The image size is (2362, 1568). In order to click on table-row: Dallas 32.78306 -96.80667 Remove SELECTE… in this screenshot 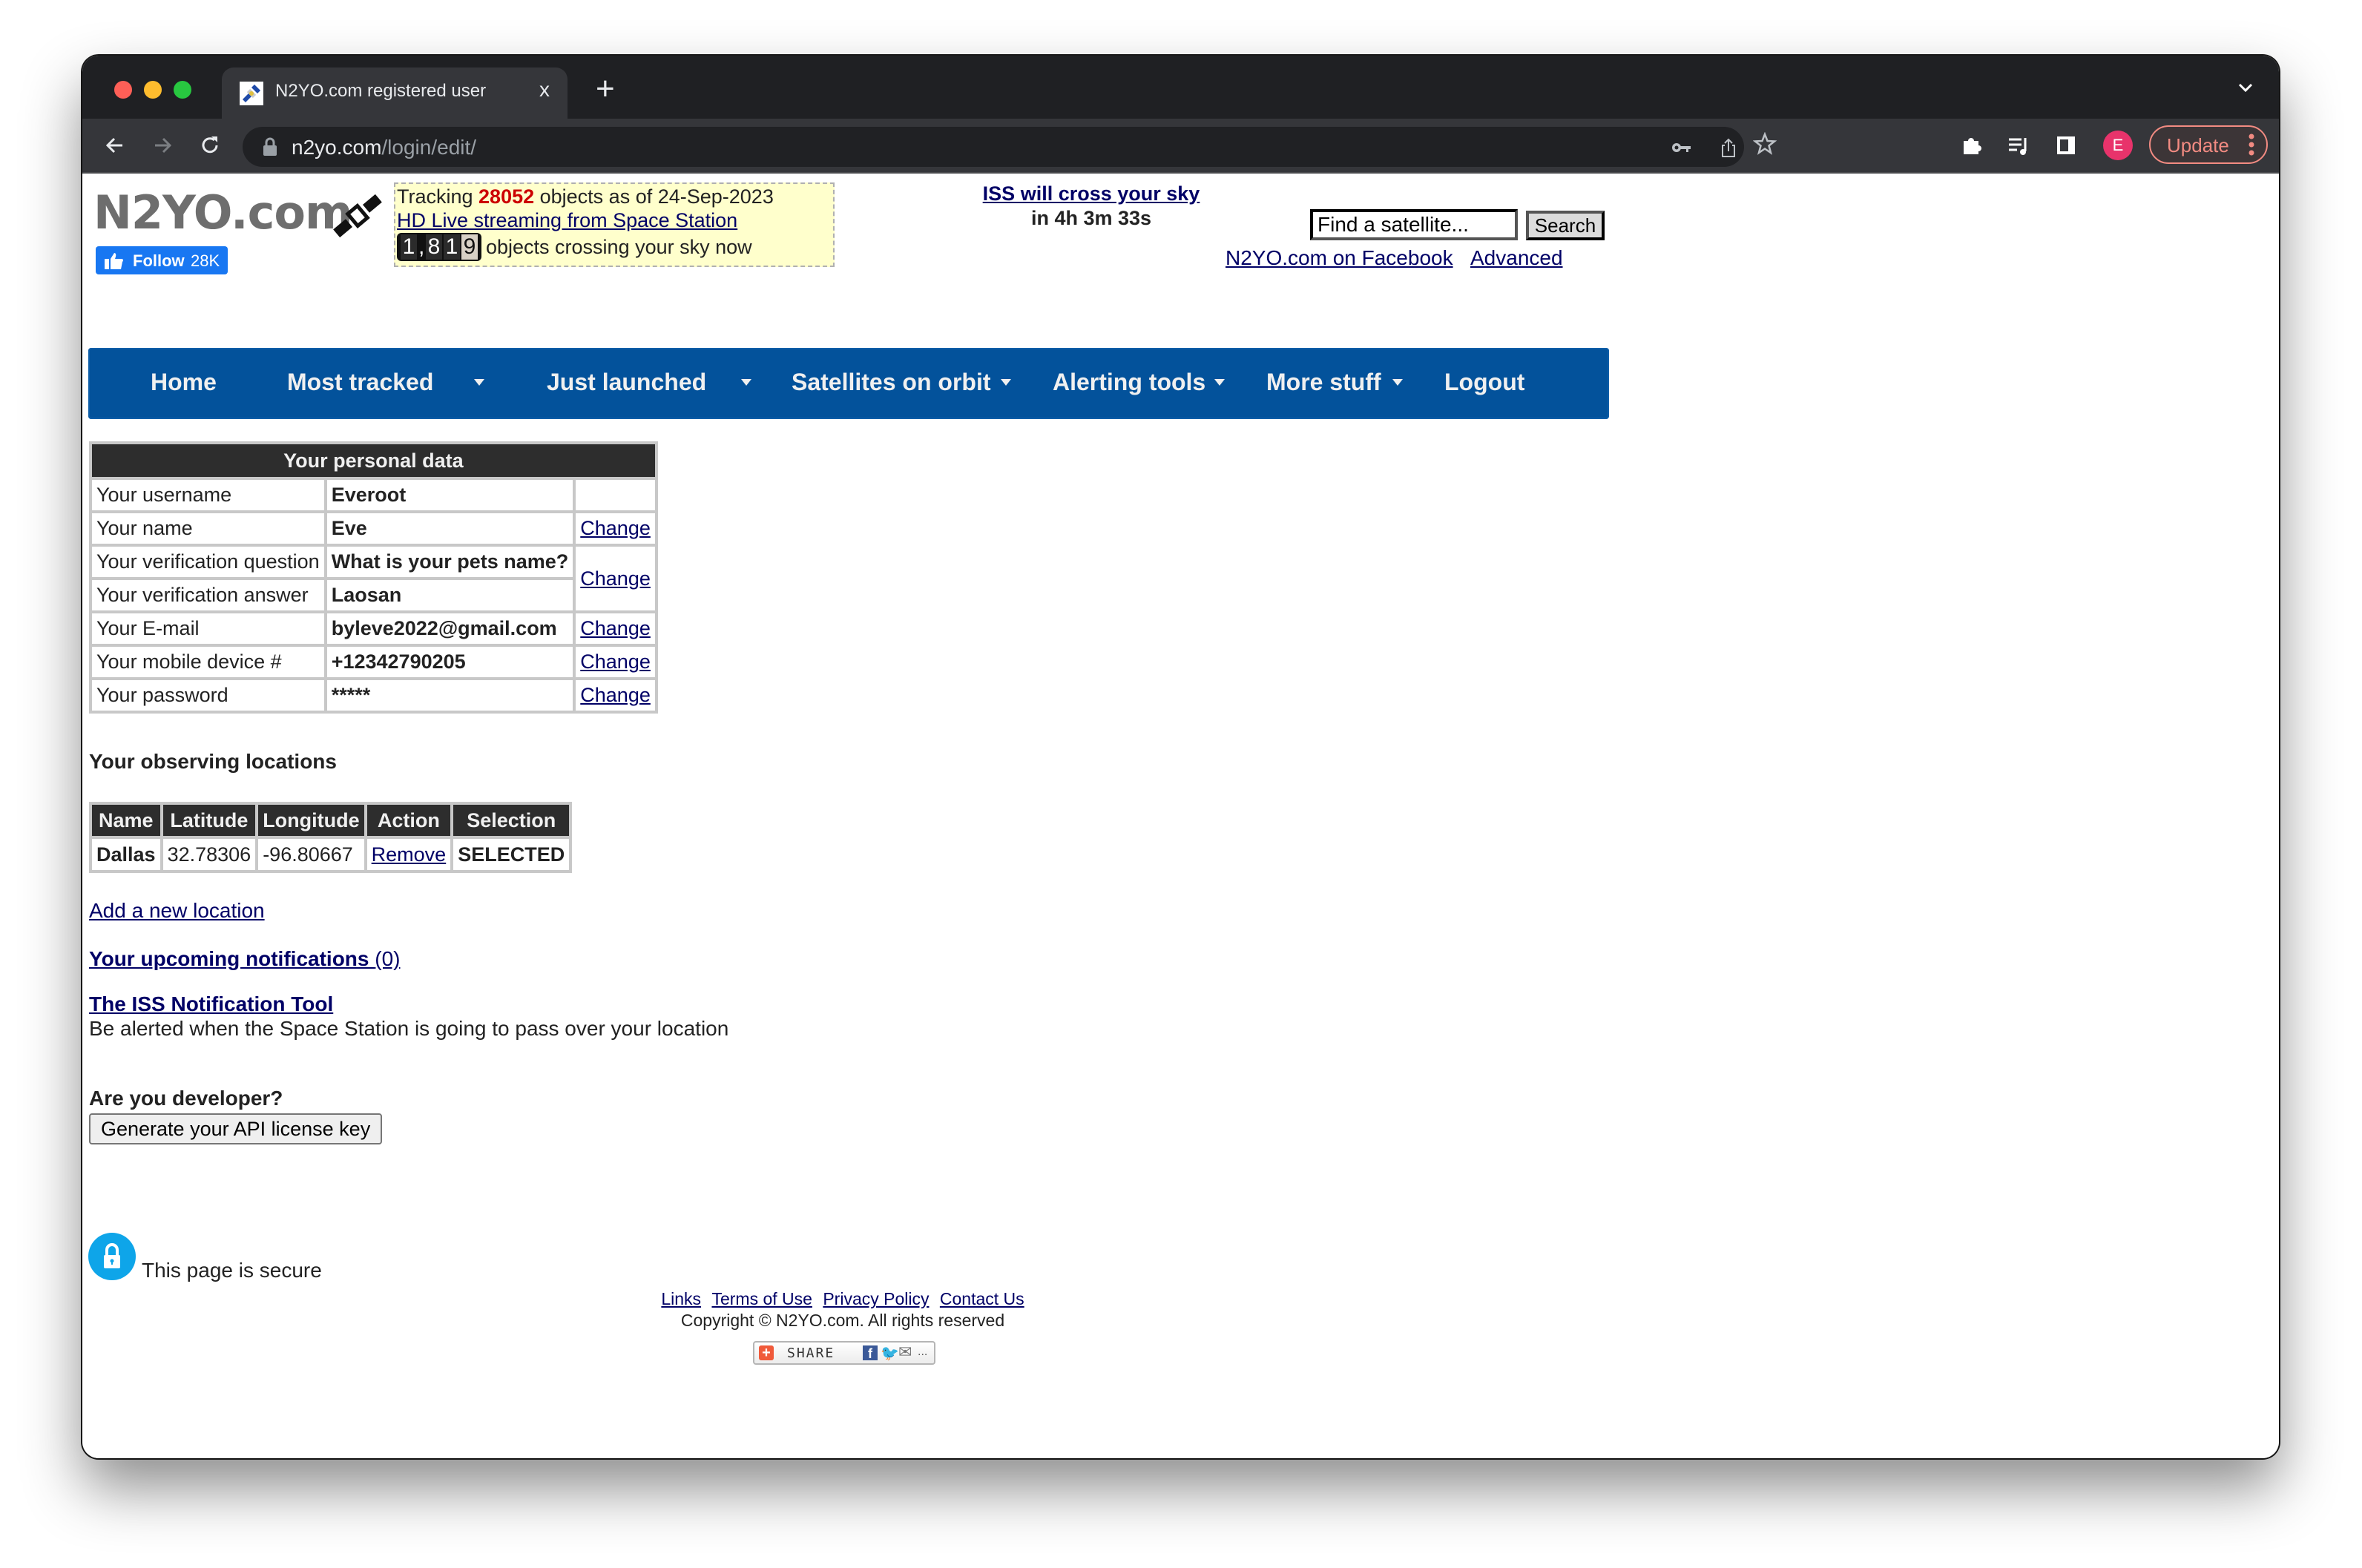, I will do `click(331, 855)`.